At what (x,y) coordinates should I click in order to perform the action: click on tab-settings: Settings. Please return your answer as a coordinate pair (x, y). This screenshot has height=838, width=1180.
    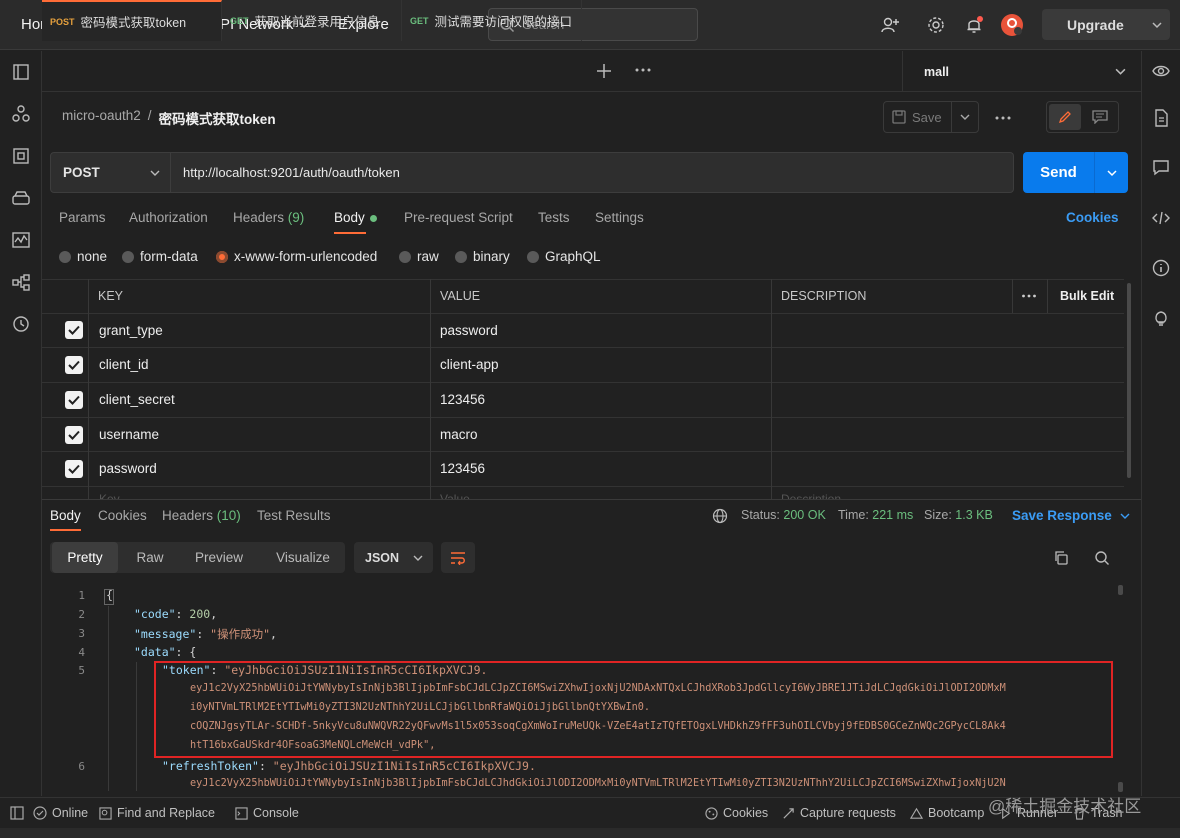
    Looking at the image, I should click on (619, 217).